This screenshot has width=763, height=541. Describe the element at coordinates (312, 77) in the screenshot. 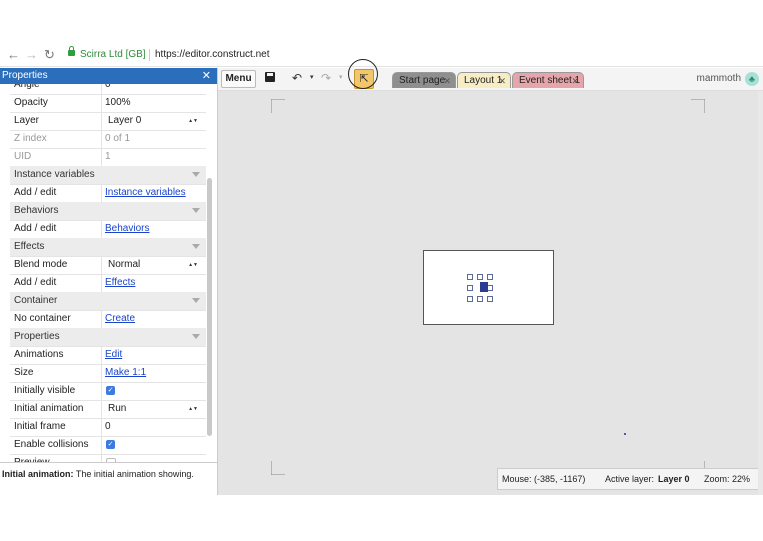

I see `undo-dropdown-icon: ▾` at that location.